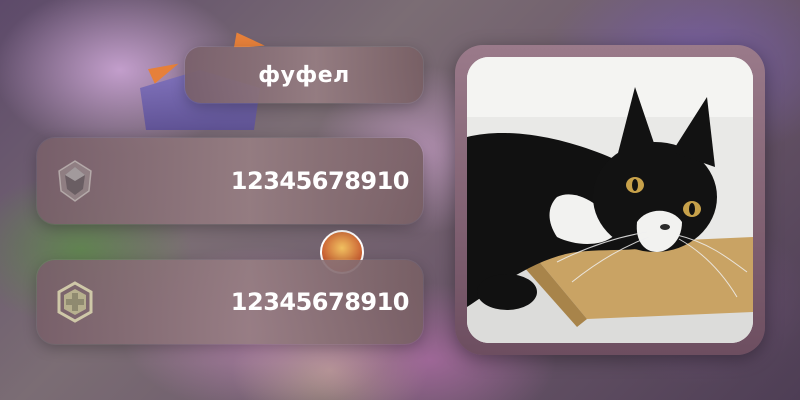 This screenshot has height=400, width=800. I want to click on crystal-rank-icon, so click(75, 181).